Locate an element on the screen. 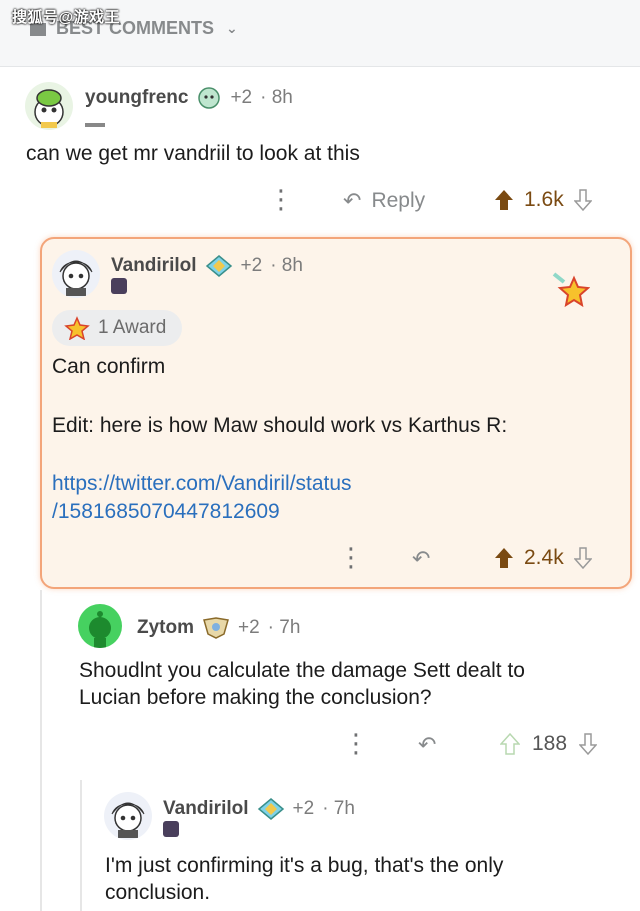 This screenshot has width=640, height=911. vote-controls: 188 is located at coordinates (549, 744).